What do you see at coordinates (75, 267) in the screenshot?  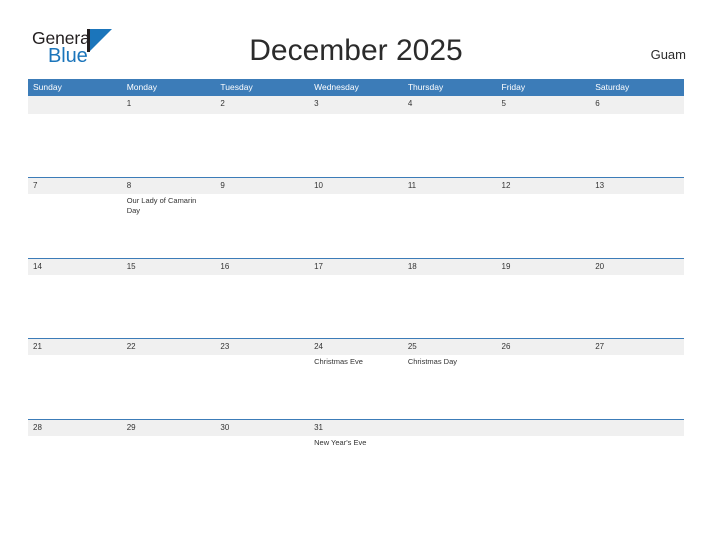 I see `day-number: 14` at bounding box center [75, 267].